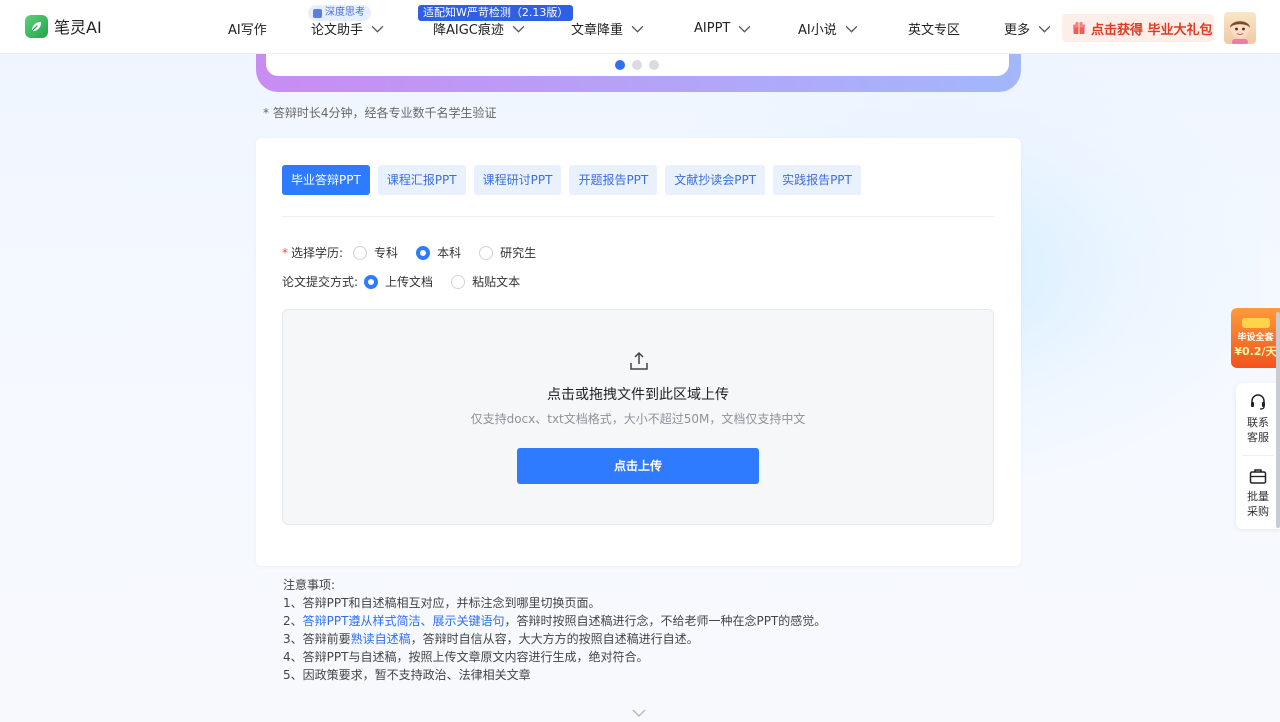 This screenshot has height=722, width=1280. I want to click on education-label: 选择学历:, so click(317, 253).